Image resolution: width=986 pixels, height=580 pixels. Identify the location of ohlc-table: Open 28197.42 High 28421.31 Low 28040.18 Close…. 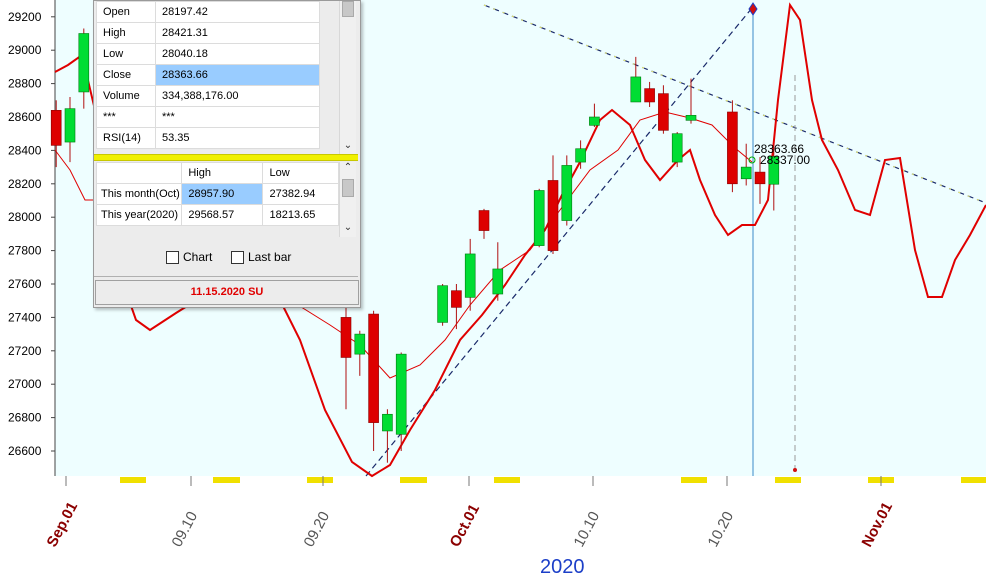
(208, 75).